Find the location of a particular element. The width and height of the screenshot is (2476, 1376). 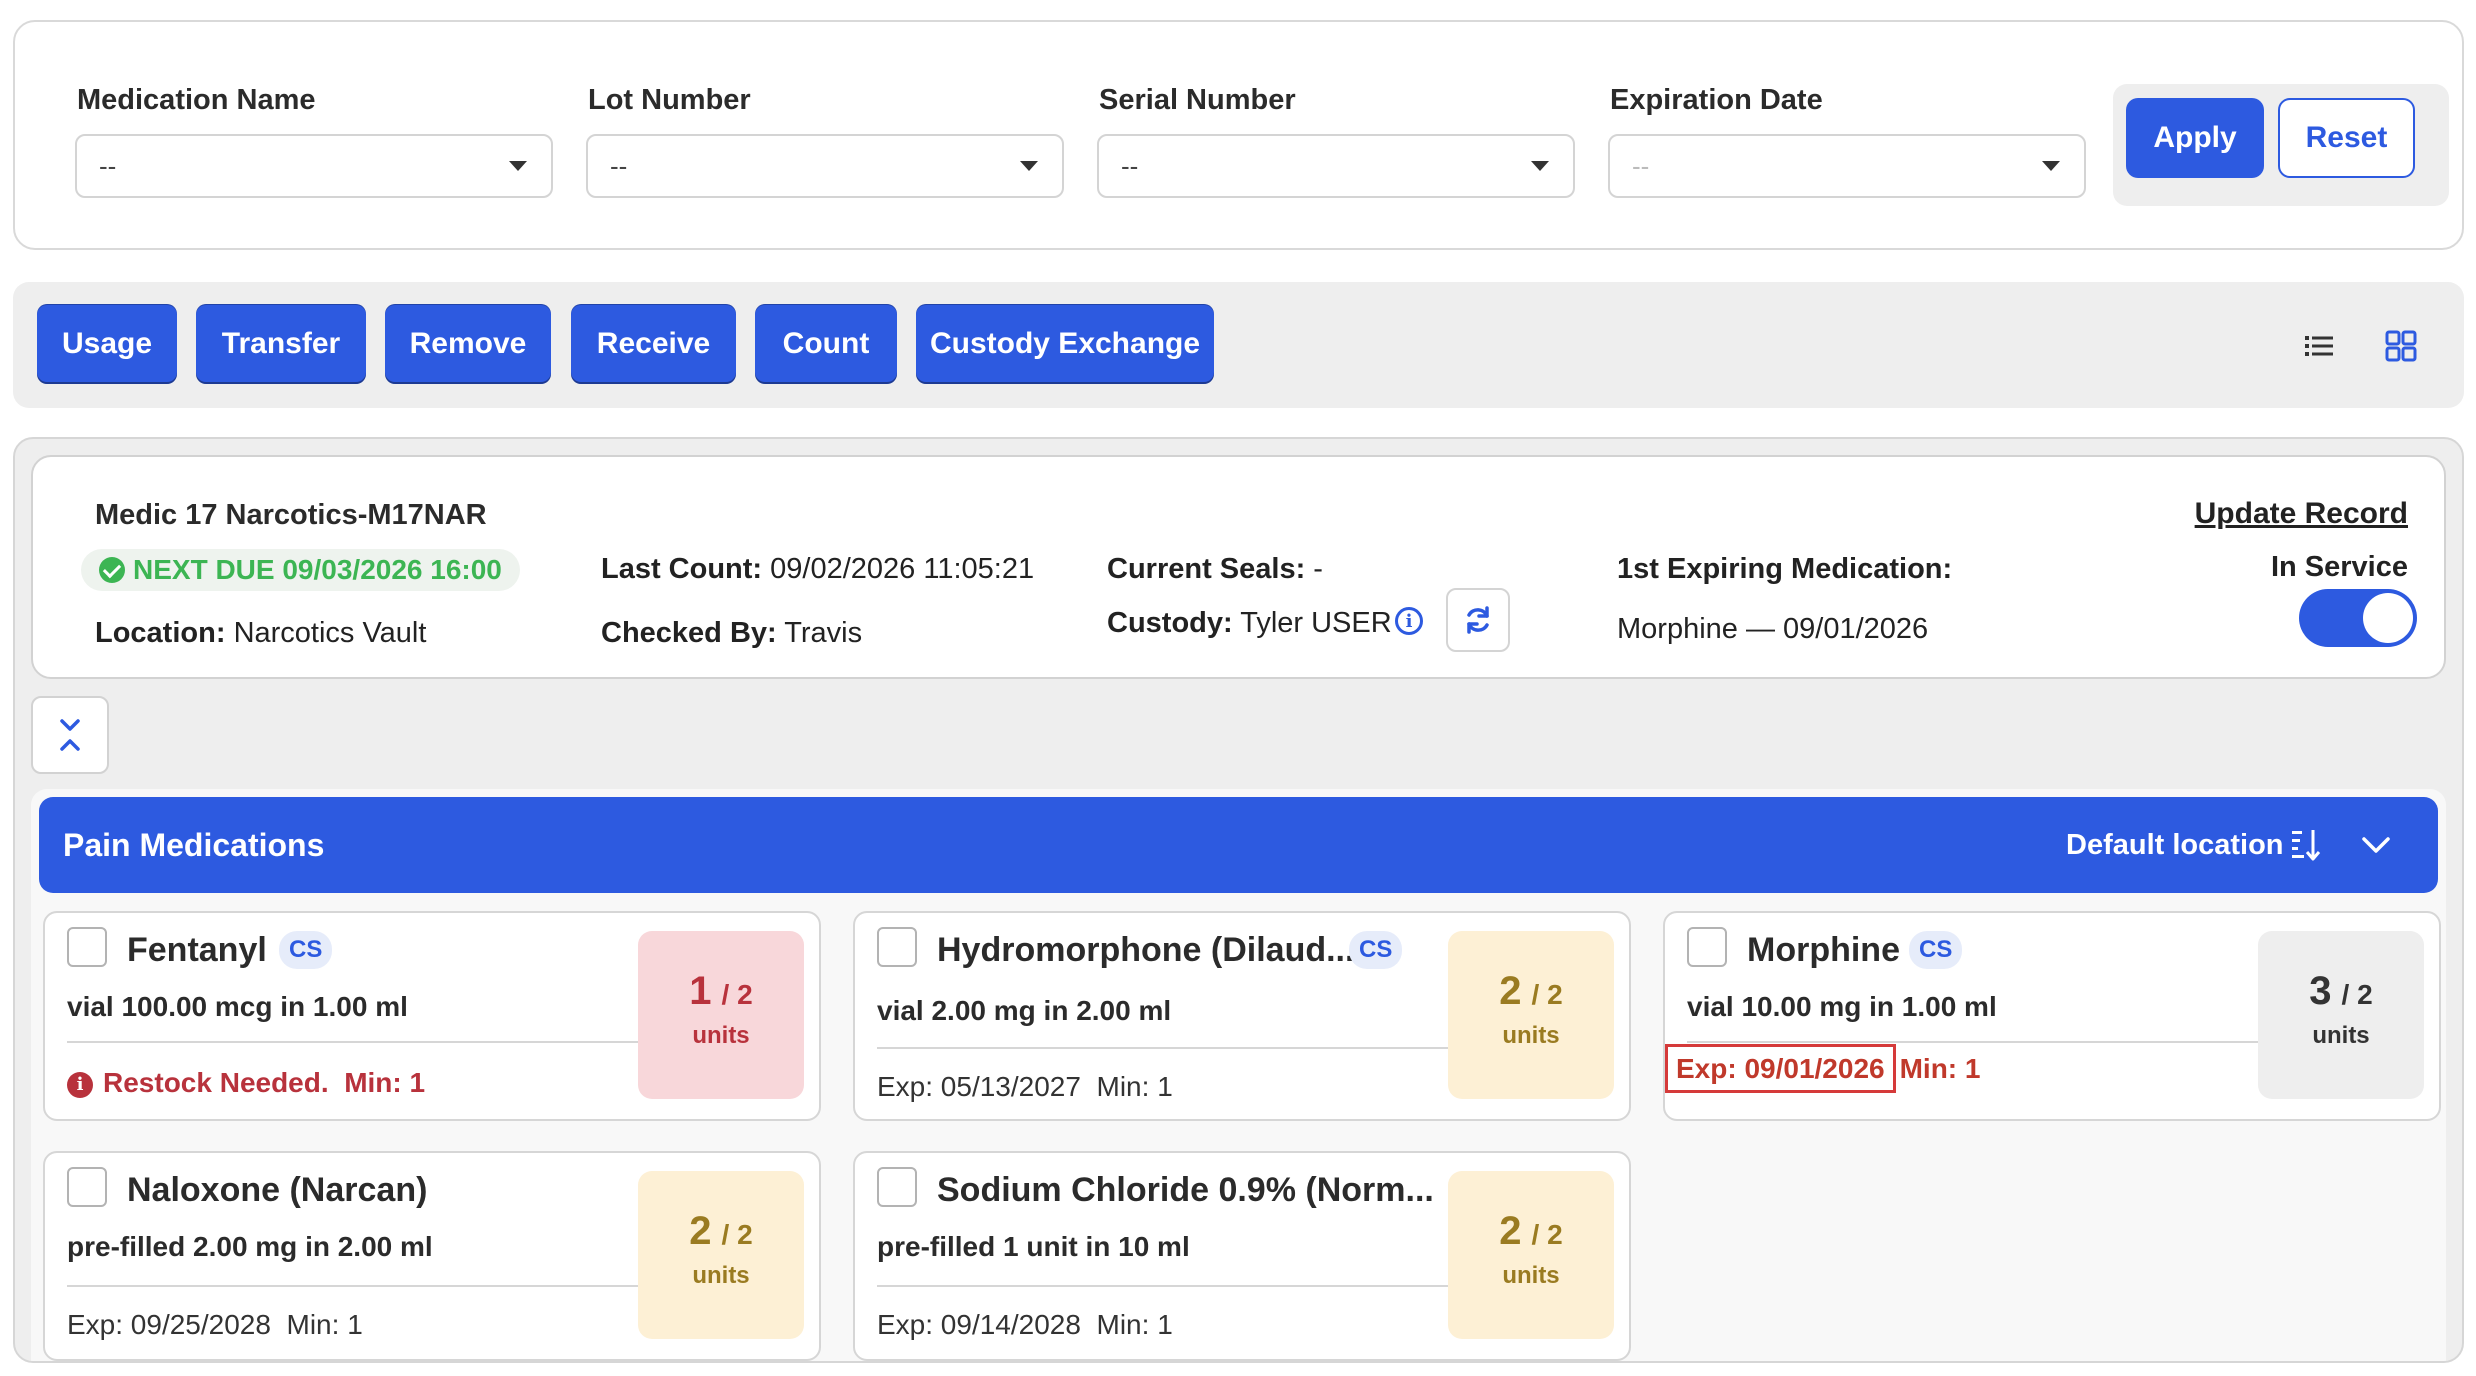

current-seals-info: Current Seals: - is located at coordinates (1215, 569).